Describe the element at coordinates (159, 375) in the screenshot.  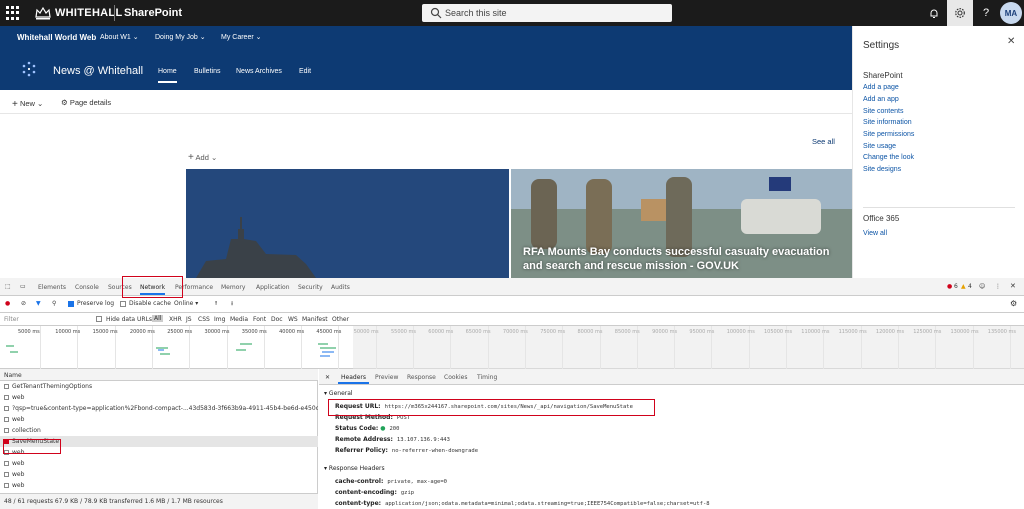
I see `column-header-name: Name` at that location.